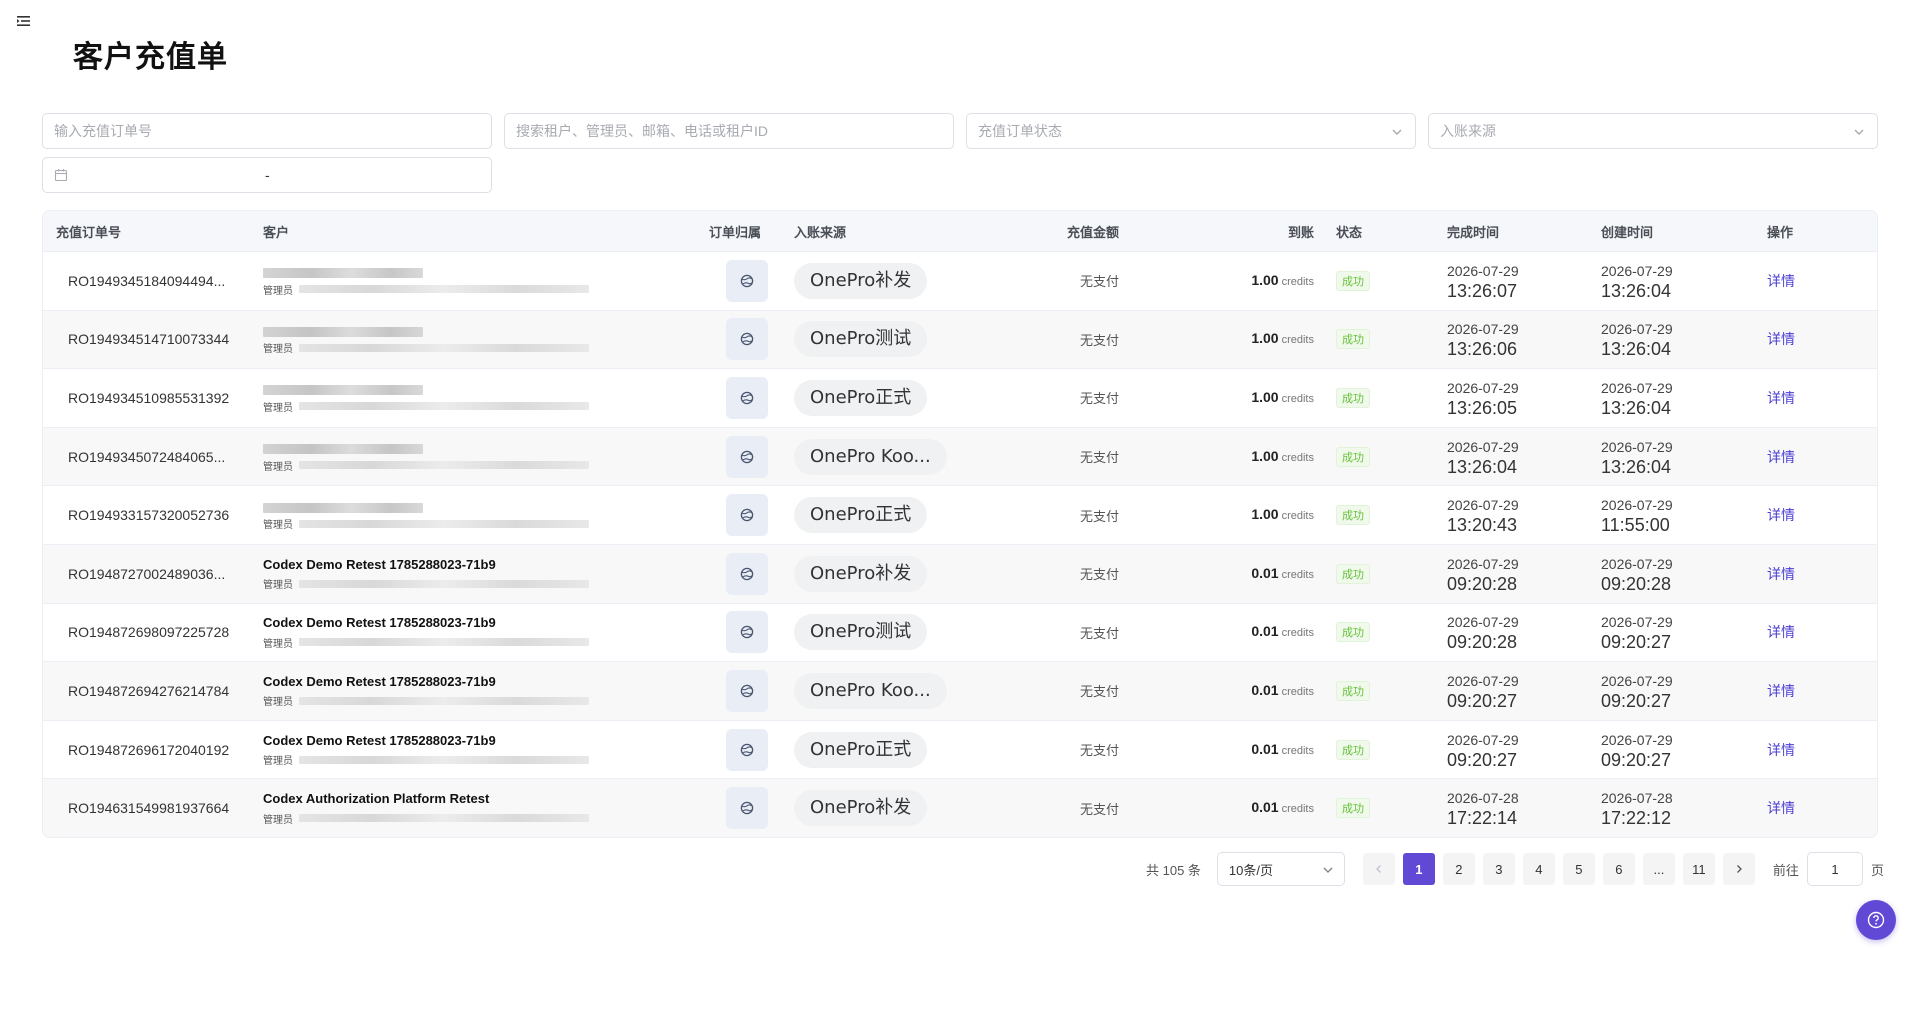 This screenshot has height=1024, width=1920. What do you see at coordinates (1653, 131) in the screenshot?
I see `source-select: 入账来源` at bounding box center [1653, 131].